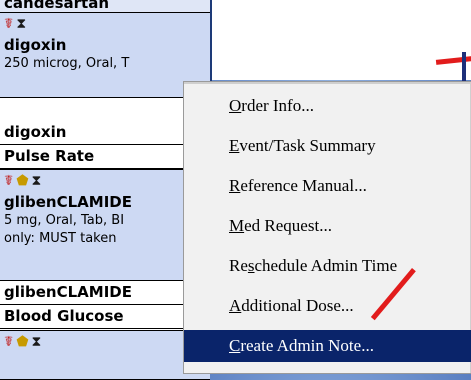 Image resolution: width=471 pixels, height=380 pixels. I want to click on medication-detail: only: MUST taken, so click(60, 238).